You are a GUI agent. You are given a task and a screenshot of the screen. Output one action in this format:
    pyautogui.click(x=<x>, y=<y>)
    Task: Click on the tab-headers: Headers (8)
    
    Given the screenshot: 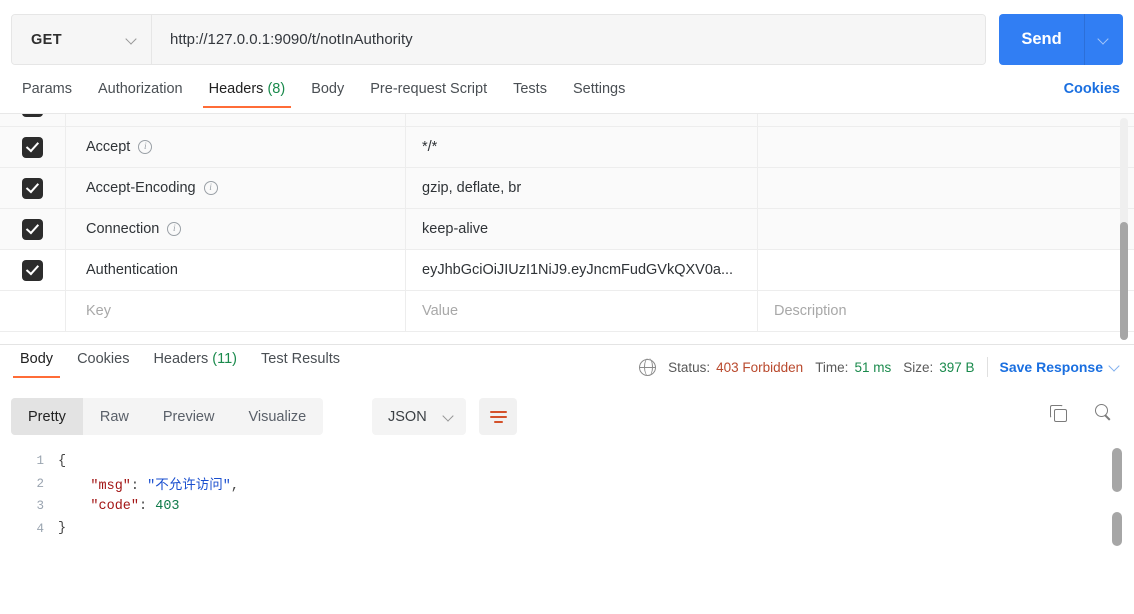 What is the action you would take?
    pyautogui.click(x=247, y=93)
    